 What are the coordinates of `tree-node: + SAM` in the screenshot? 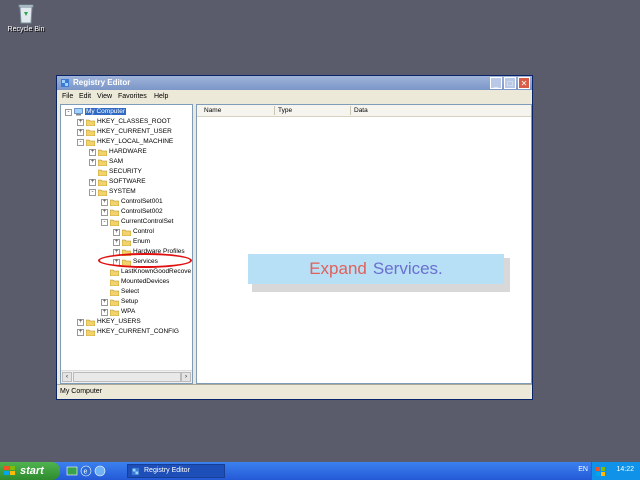 It's located at (106, 162).